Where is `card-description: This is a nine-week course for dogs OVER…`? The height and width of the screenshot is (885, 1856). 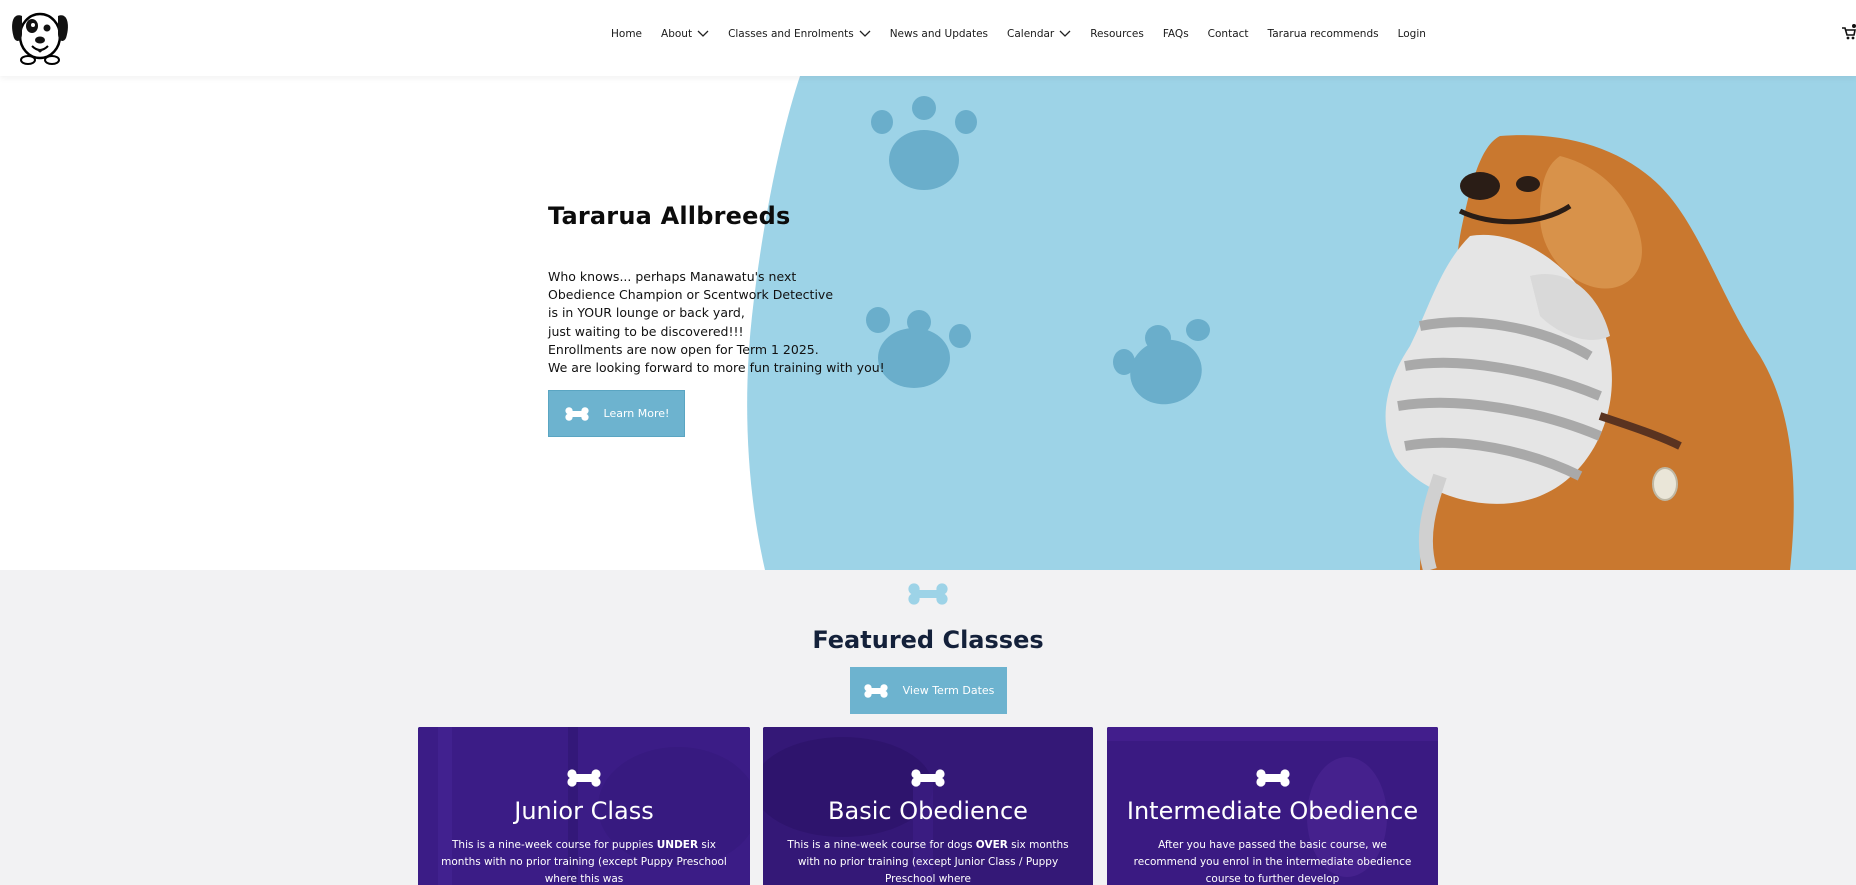 card-description: This is a nine-week course for dogs OVER… is located at coordinates (928, 861).